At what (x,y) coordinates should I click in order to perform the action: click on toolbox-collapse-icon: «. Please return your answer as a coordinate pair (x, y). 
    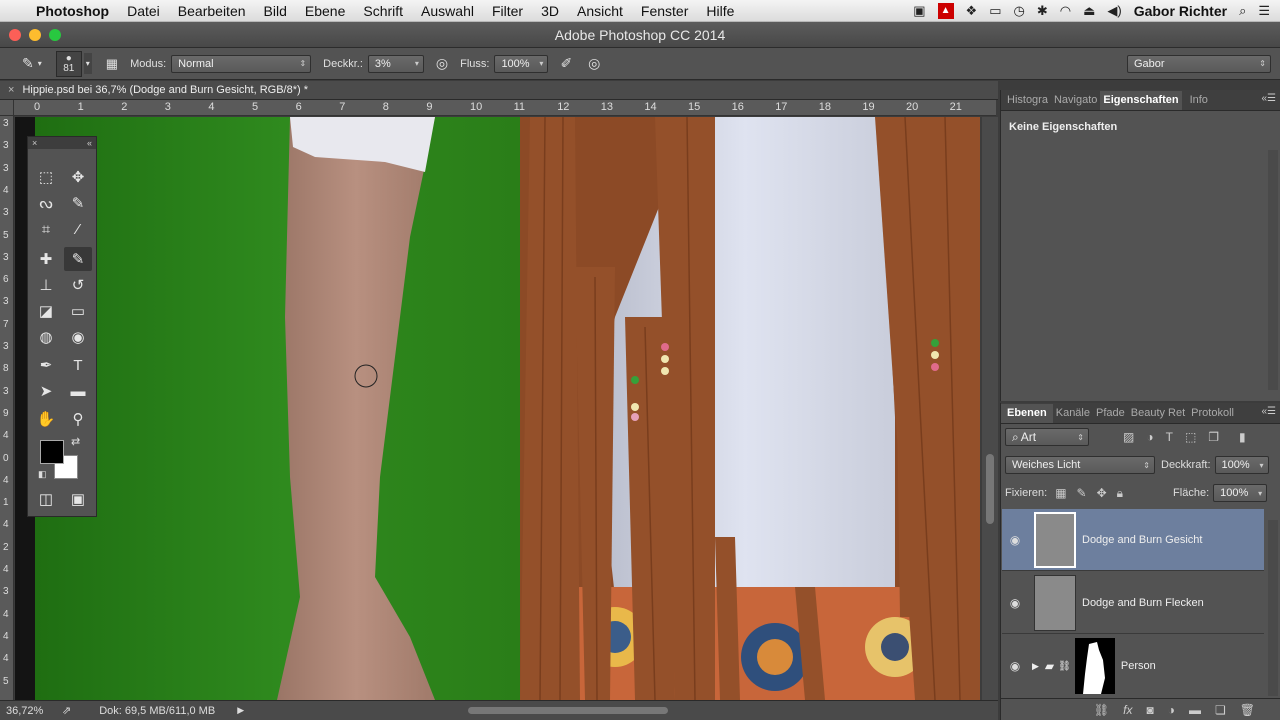
    Looking at the image, I should click on (89, 143).